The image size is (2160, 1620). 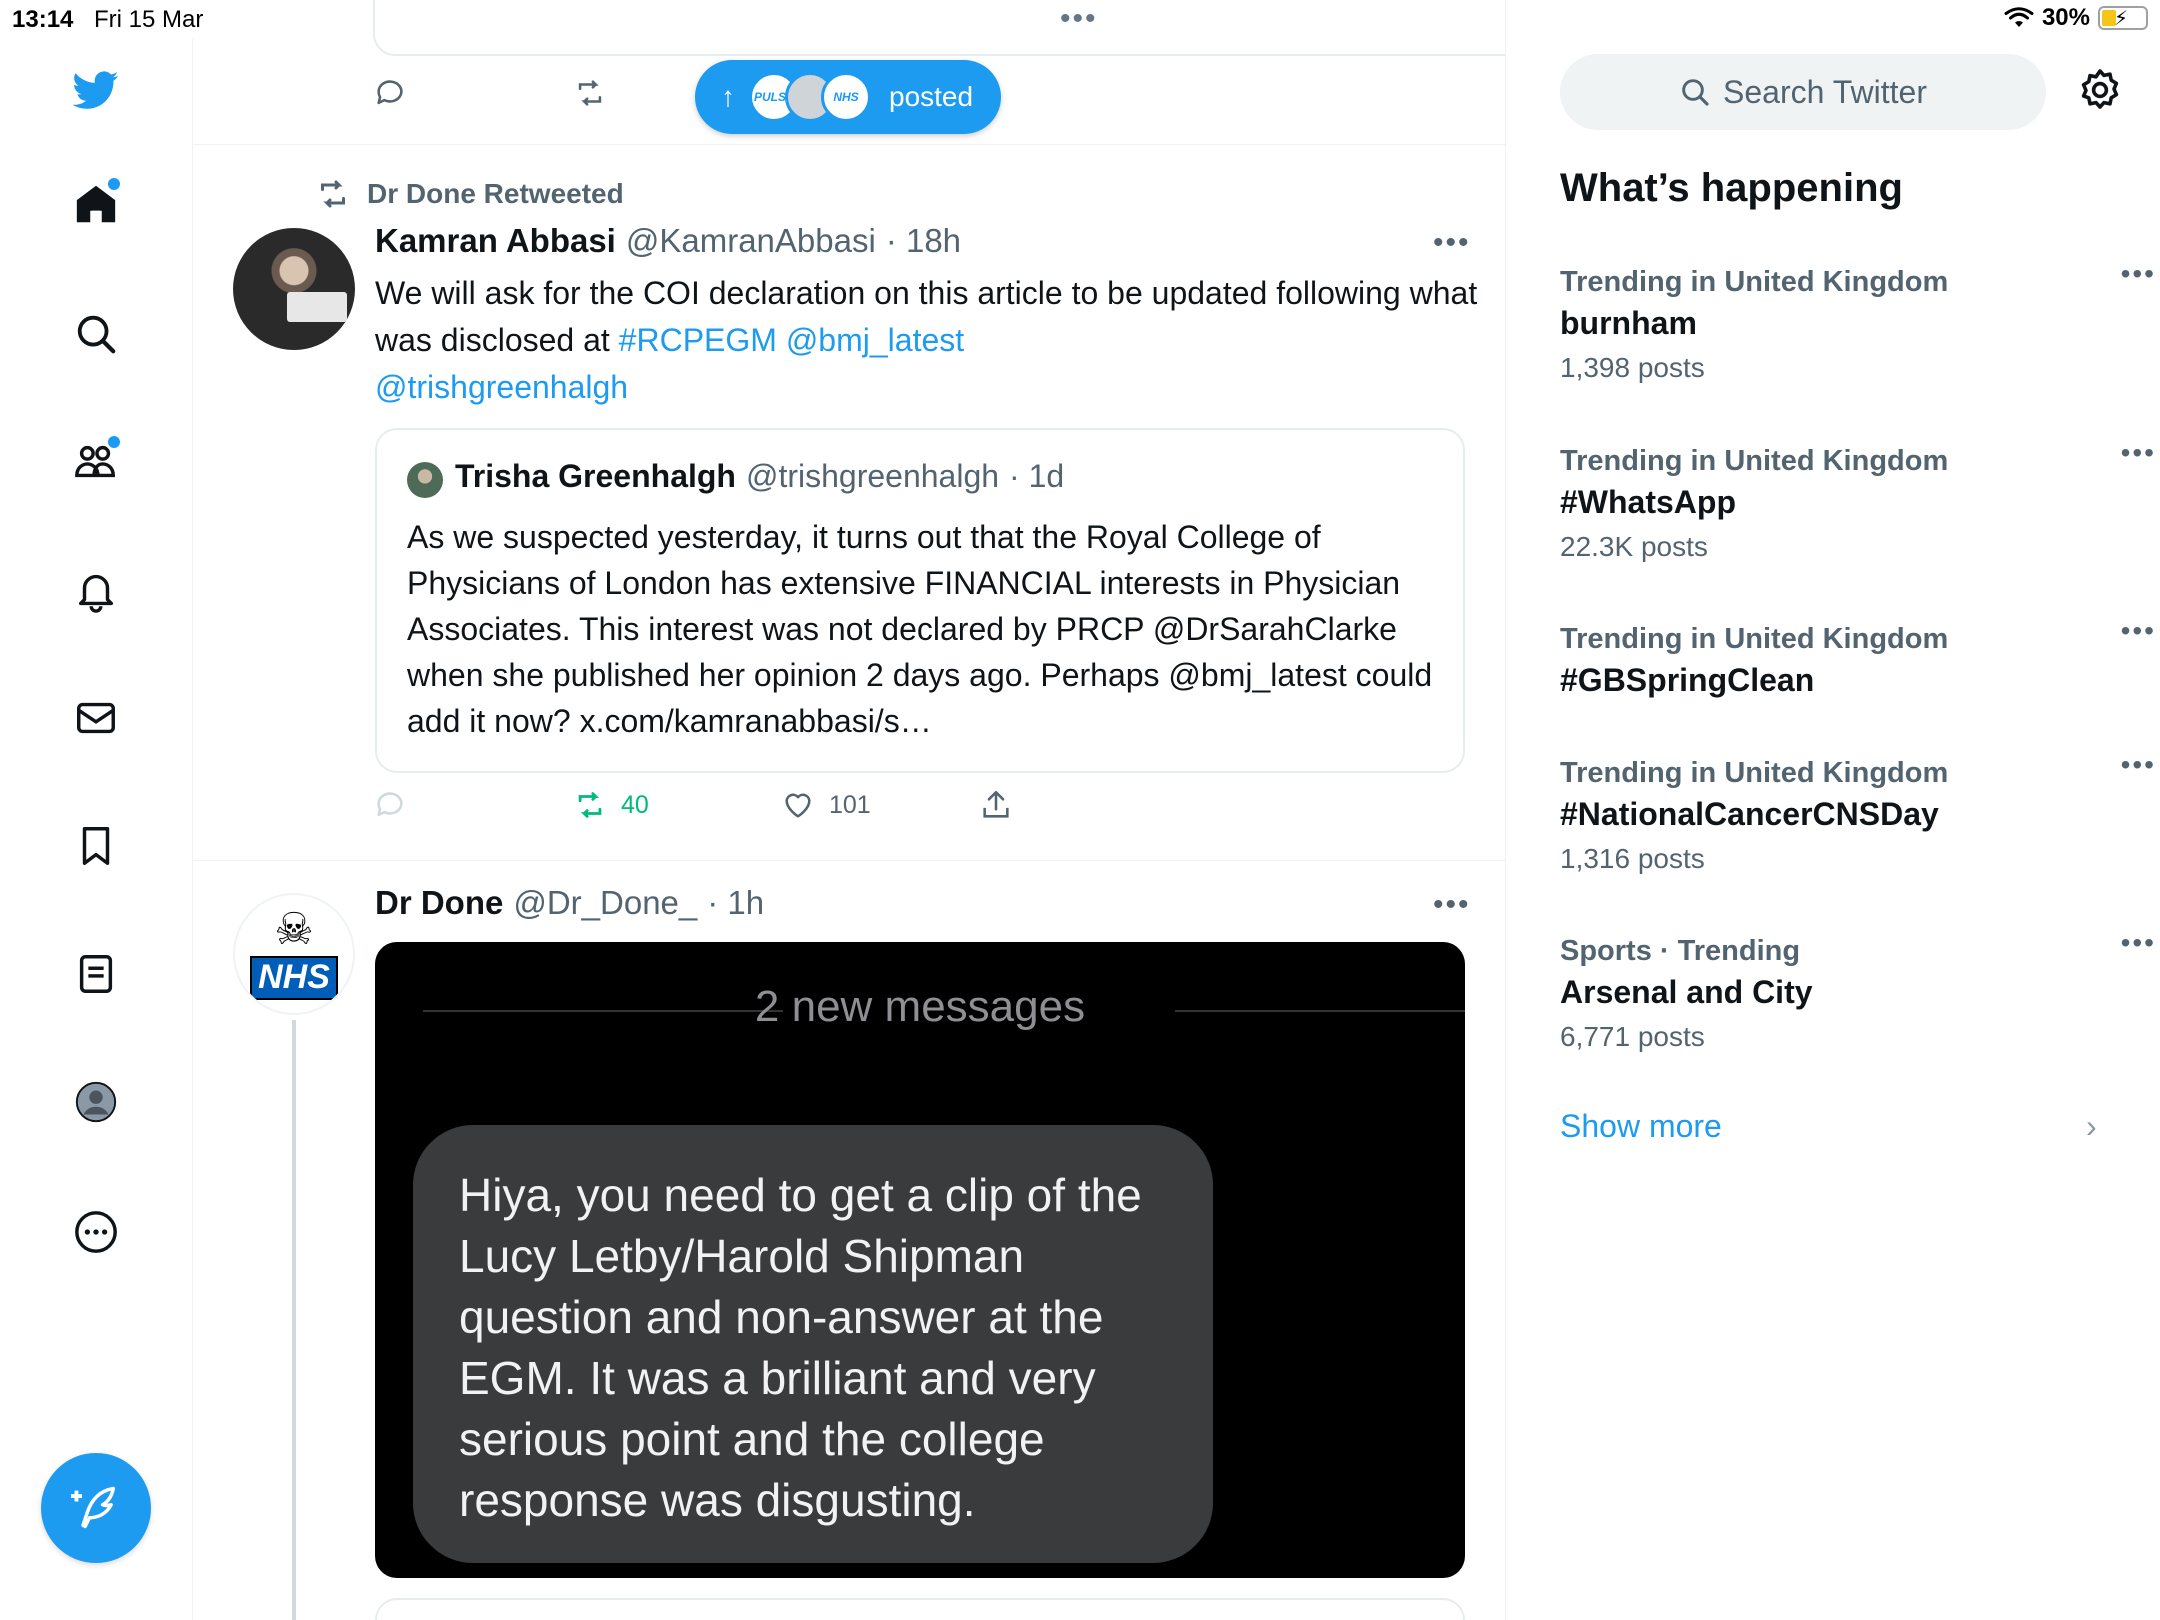 What do you see at coordinates (1648, 502) in the screenshot?
I see `trend-name: #WhatsApp` at bounding box center [1648, 502].